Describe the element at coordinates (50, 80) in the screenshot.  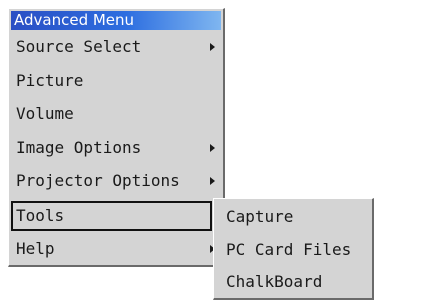
I see `menu-item-label: Picture` at that location.